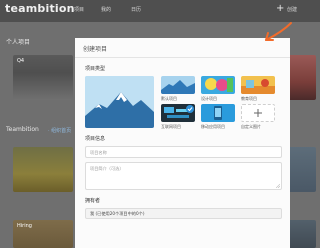 This screenshot has height=248, width=320. I want to click on project-description-placeholder: 项目简介（可选）, so click(107, 168).